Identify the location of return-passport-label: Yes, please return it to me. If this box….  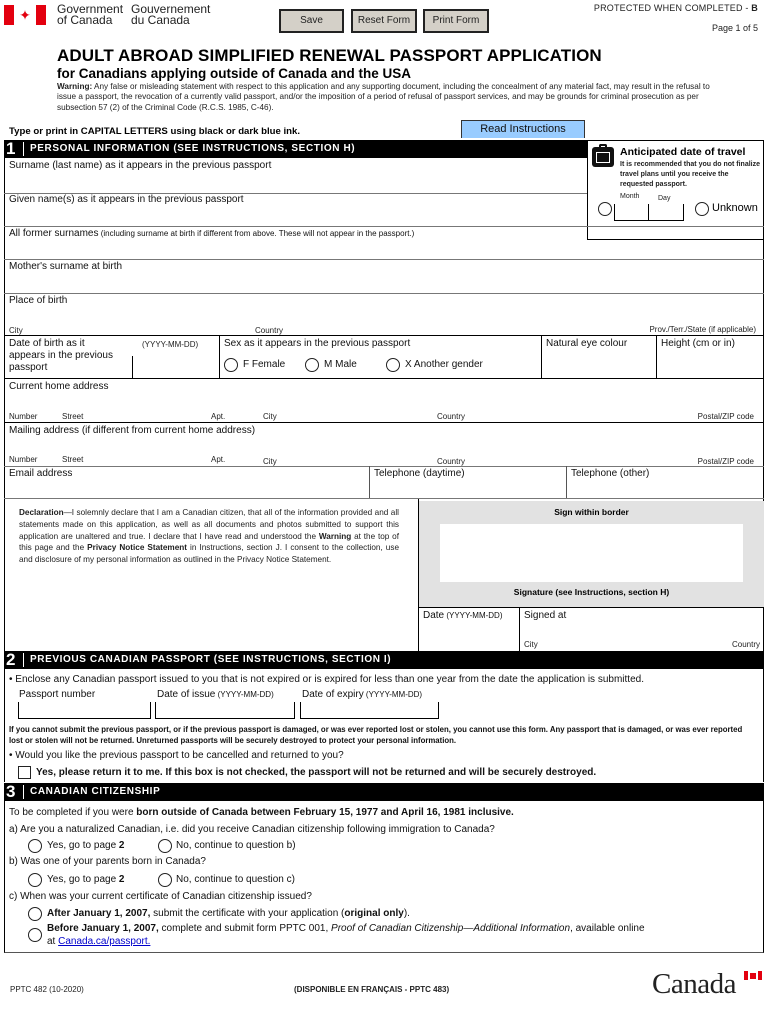
(316, 772).